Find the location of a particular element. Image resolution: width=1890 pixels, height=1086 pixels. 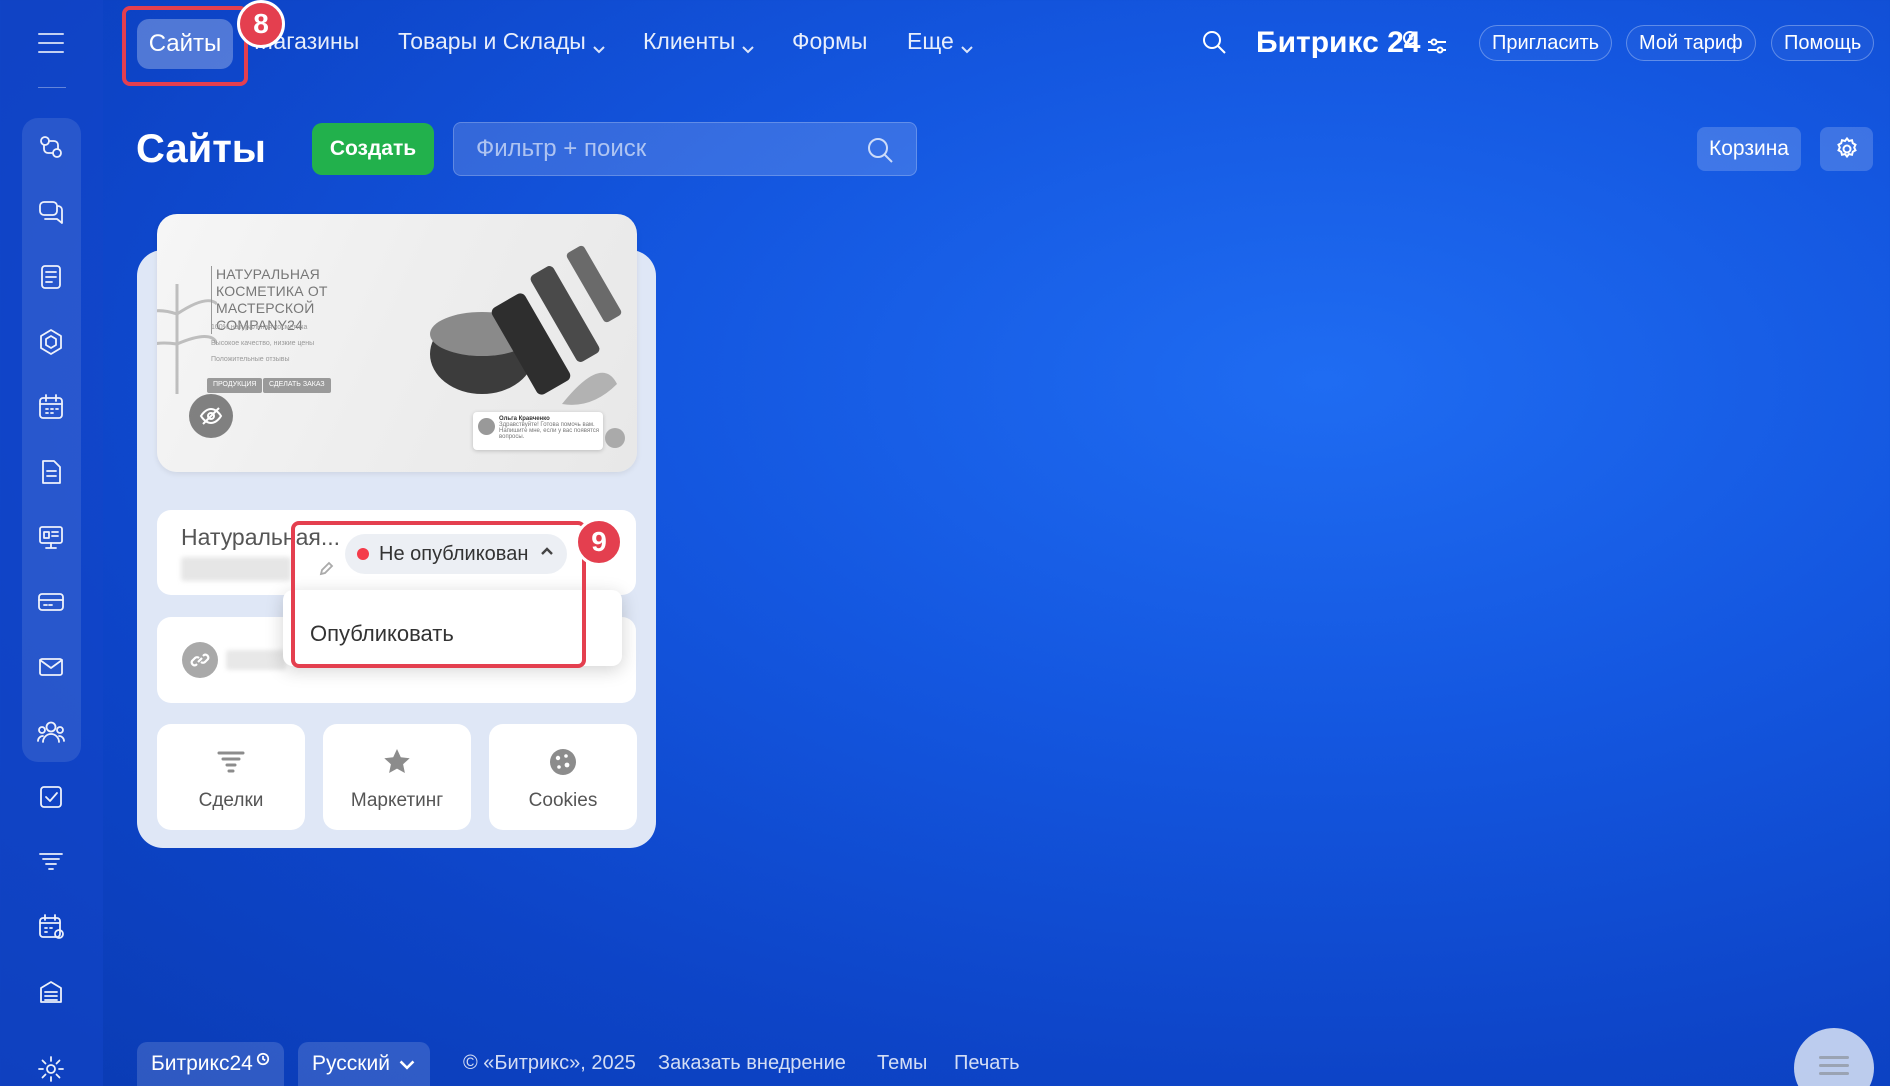

footer-brand-button: Битрикс24 is located at coordinates (210, 1064).